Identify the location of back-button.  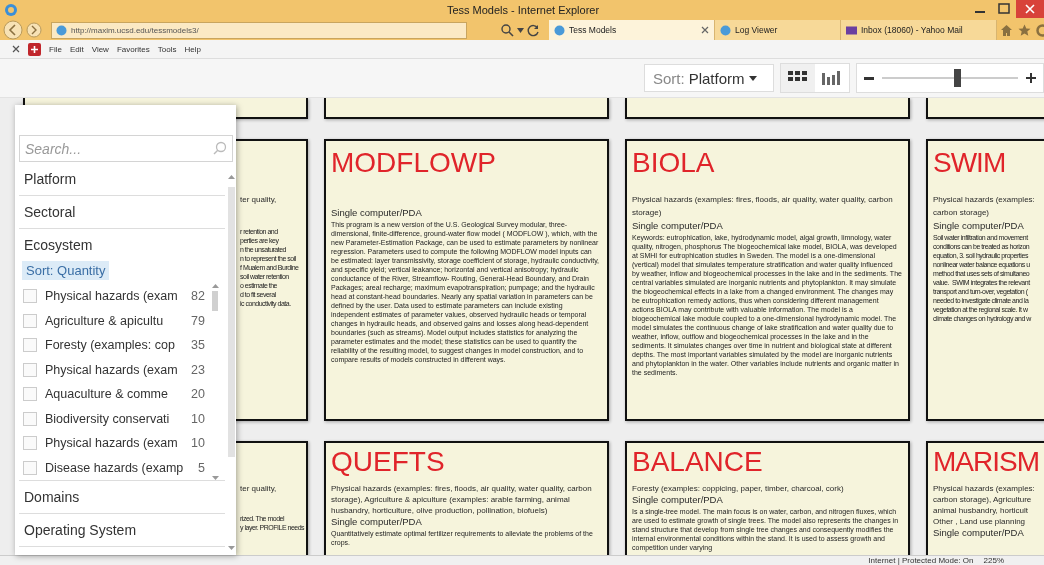
(13, 30).